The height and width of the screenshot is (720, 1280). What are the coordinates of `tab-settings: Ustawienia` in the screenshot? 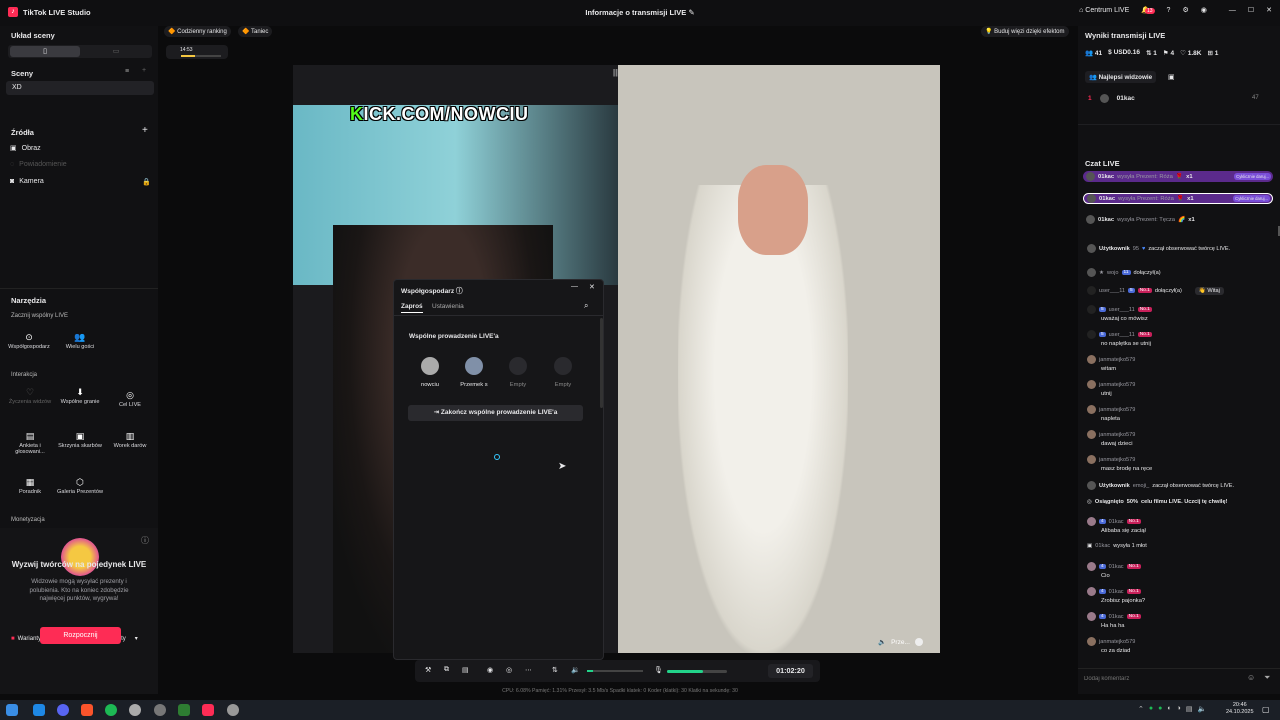 It's located at (448, 306).